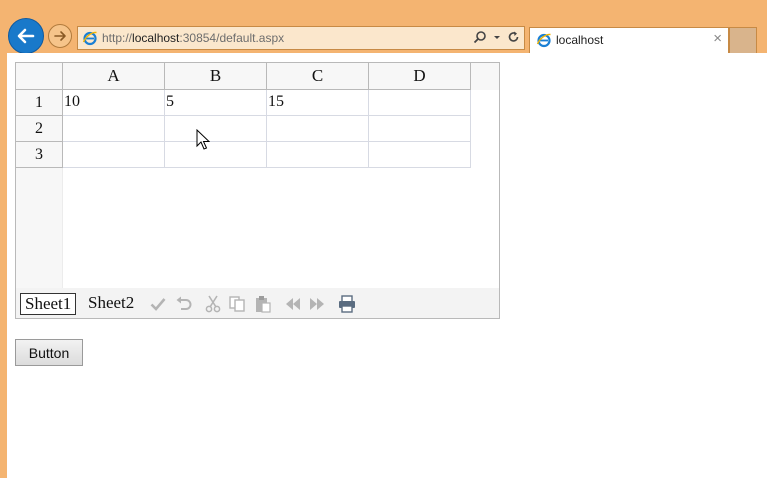 This screenshot has height=478, width=767. I want to click on cell-d2, so click(420, 129).